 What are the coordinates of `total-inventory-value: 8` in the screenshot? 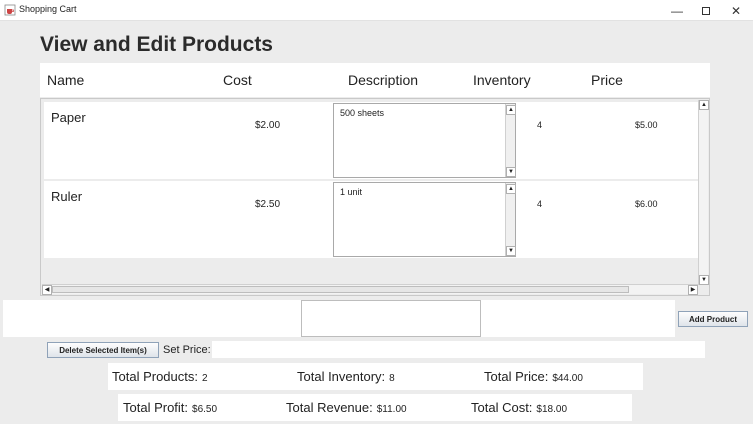 It's located at (392, 378).